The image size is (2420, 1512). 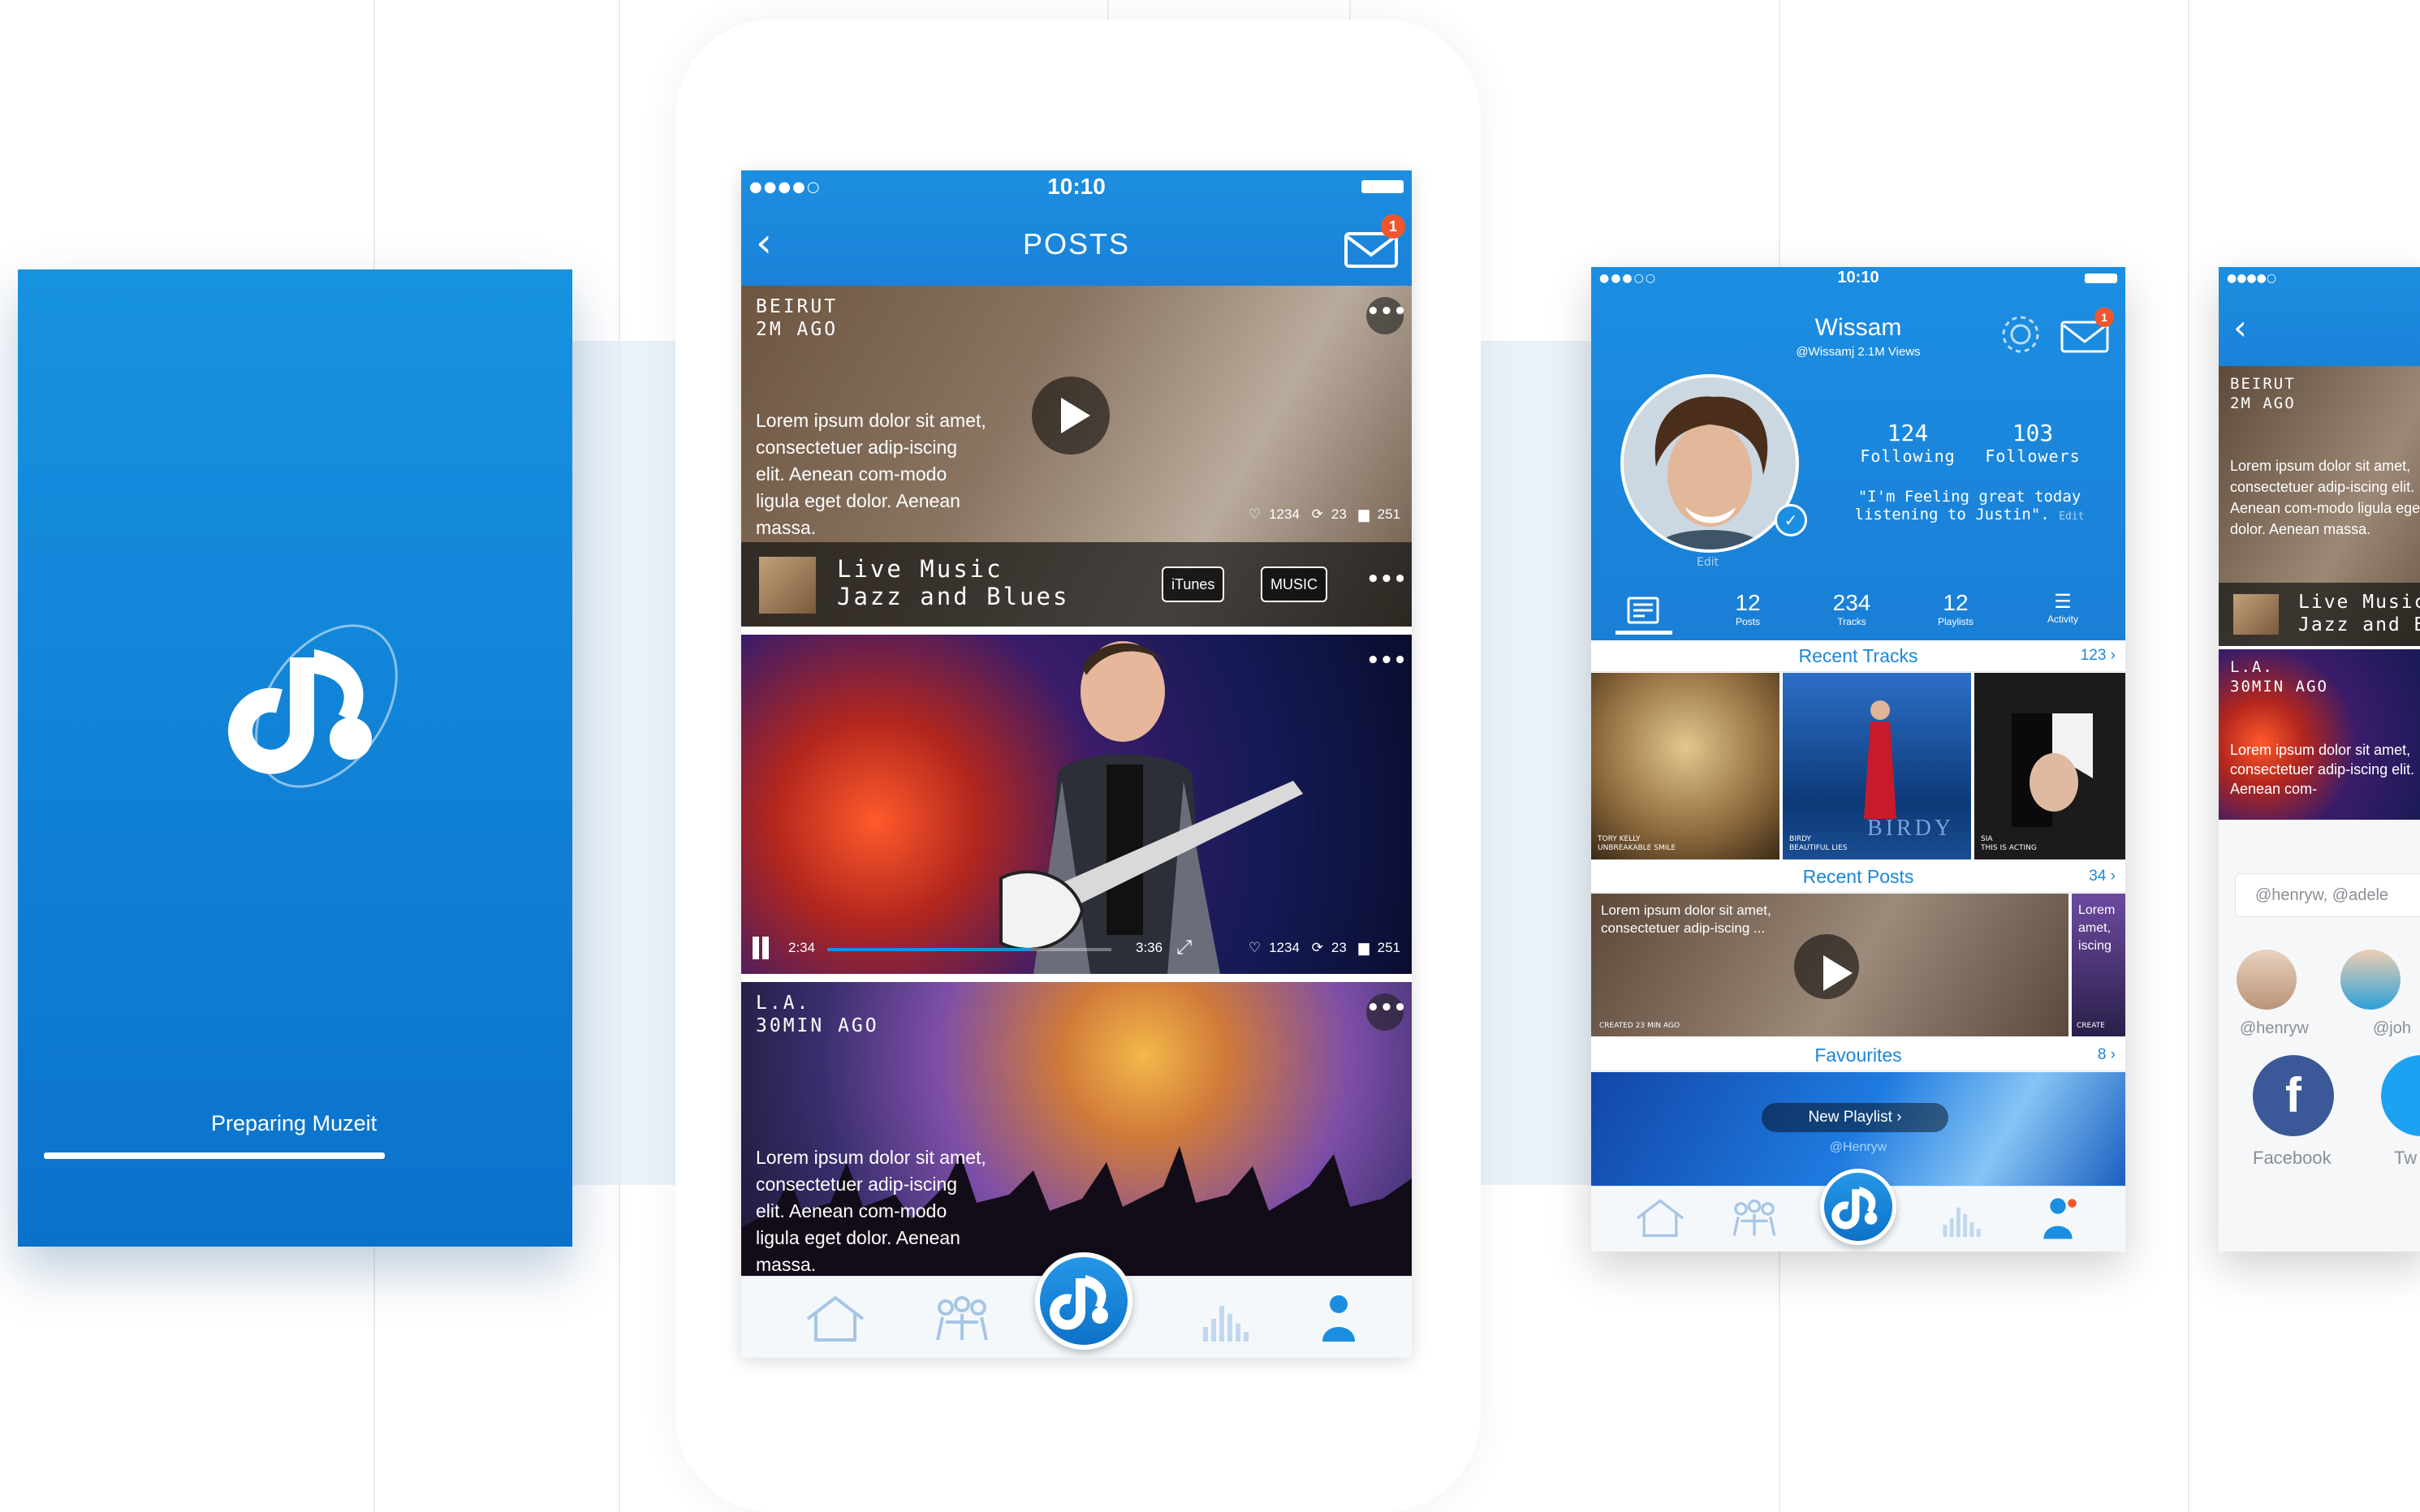 I want to click on edit-quote-link: Edit, so click(x=2071, y=517).